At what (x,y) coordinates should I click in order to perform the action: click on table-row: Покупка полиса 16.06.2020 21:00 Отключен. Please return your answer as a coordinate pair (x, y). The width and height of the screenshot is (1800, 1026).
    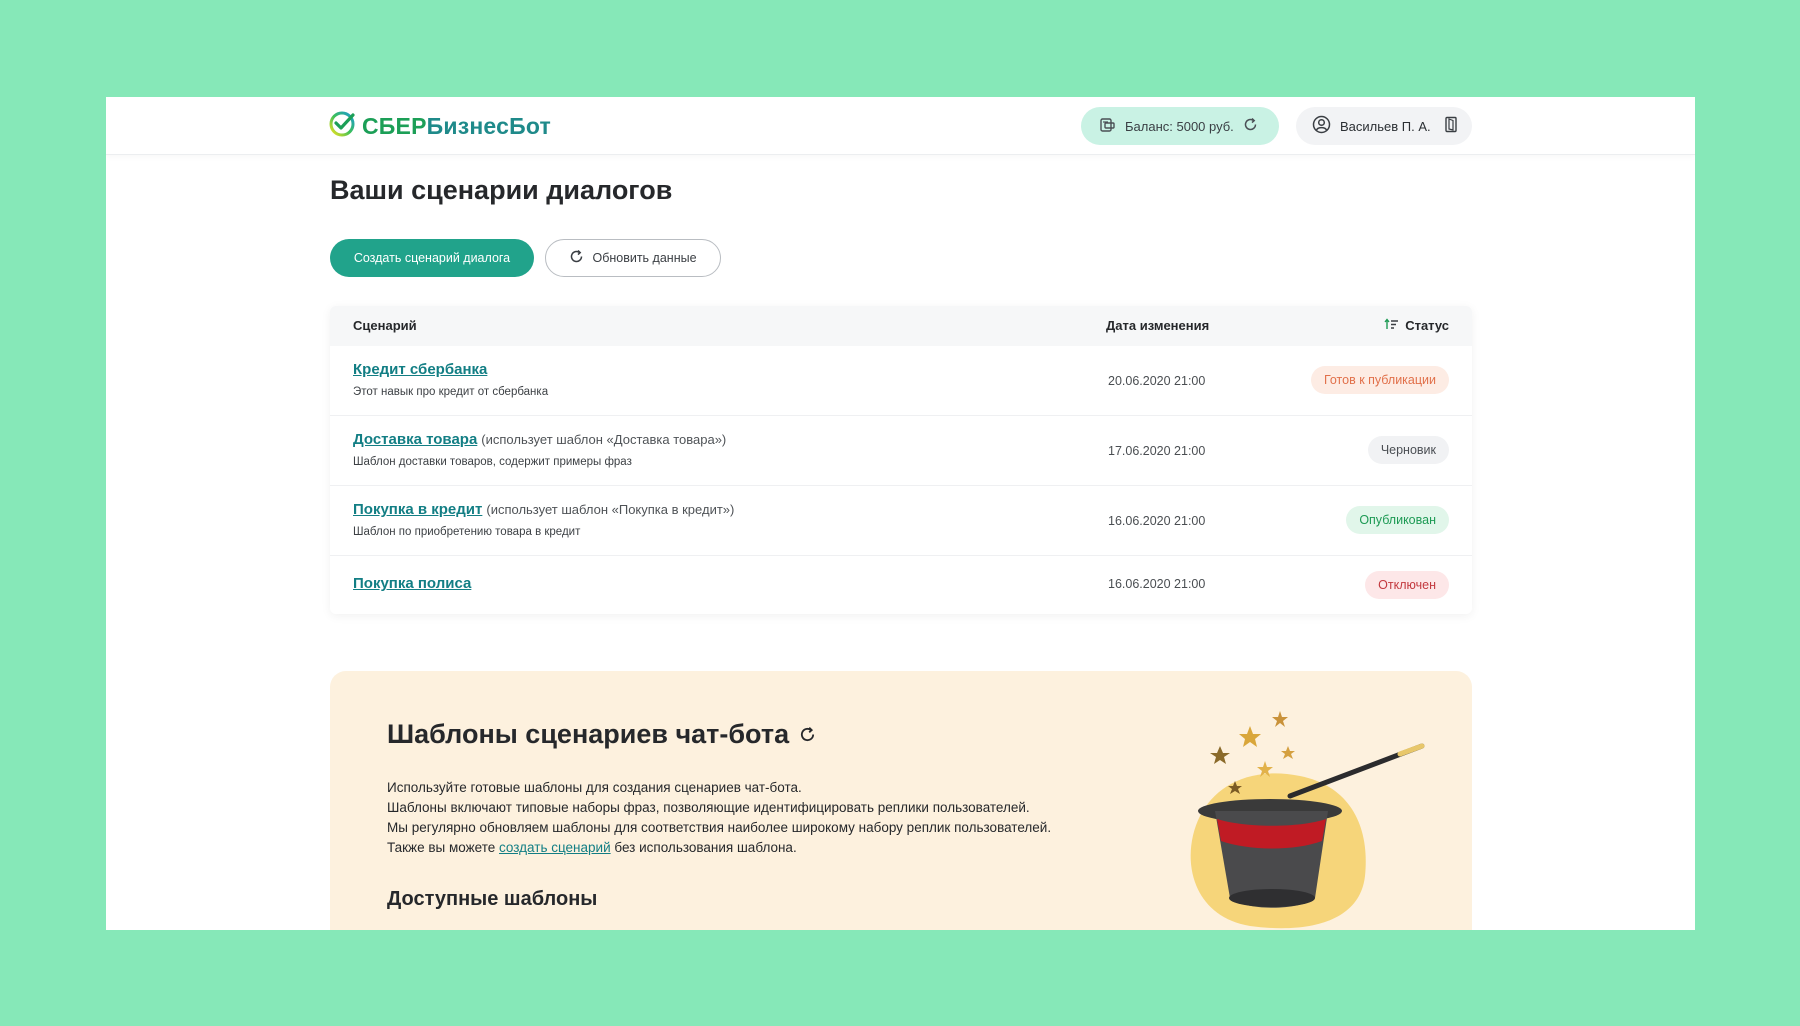
    Looking at the image, I should click on (901, 585).